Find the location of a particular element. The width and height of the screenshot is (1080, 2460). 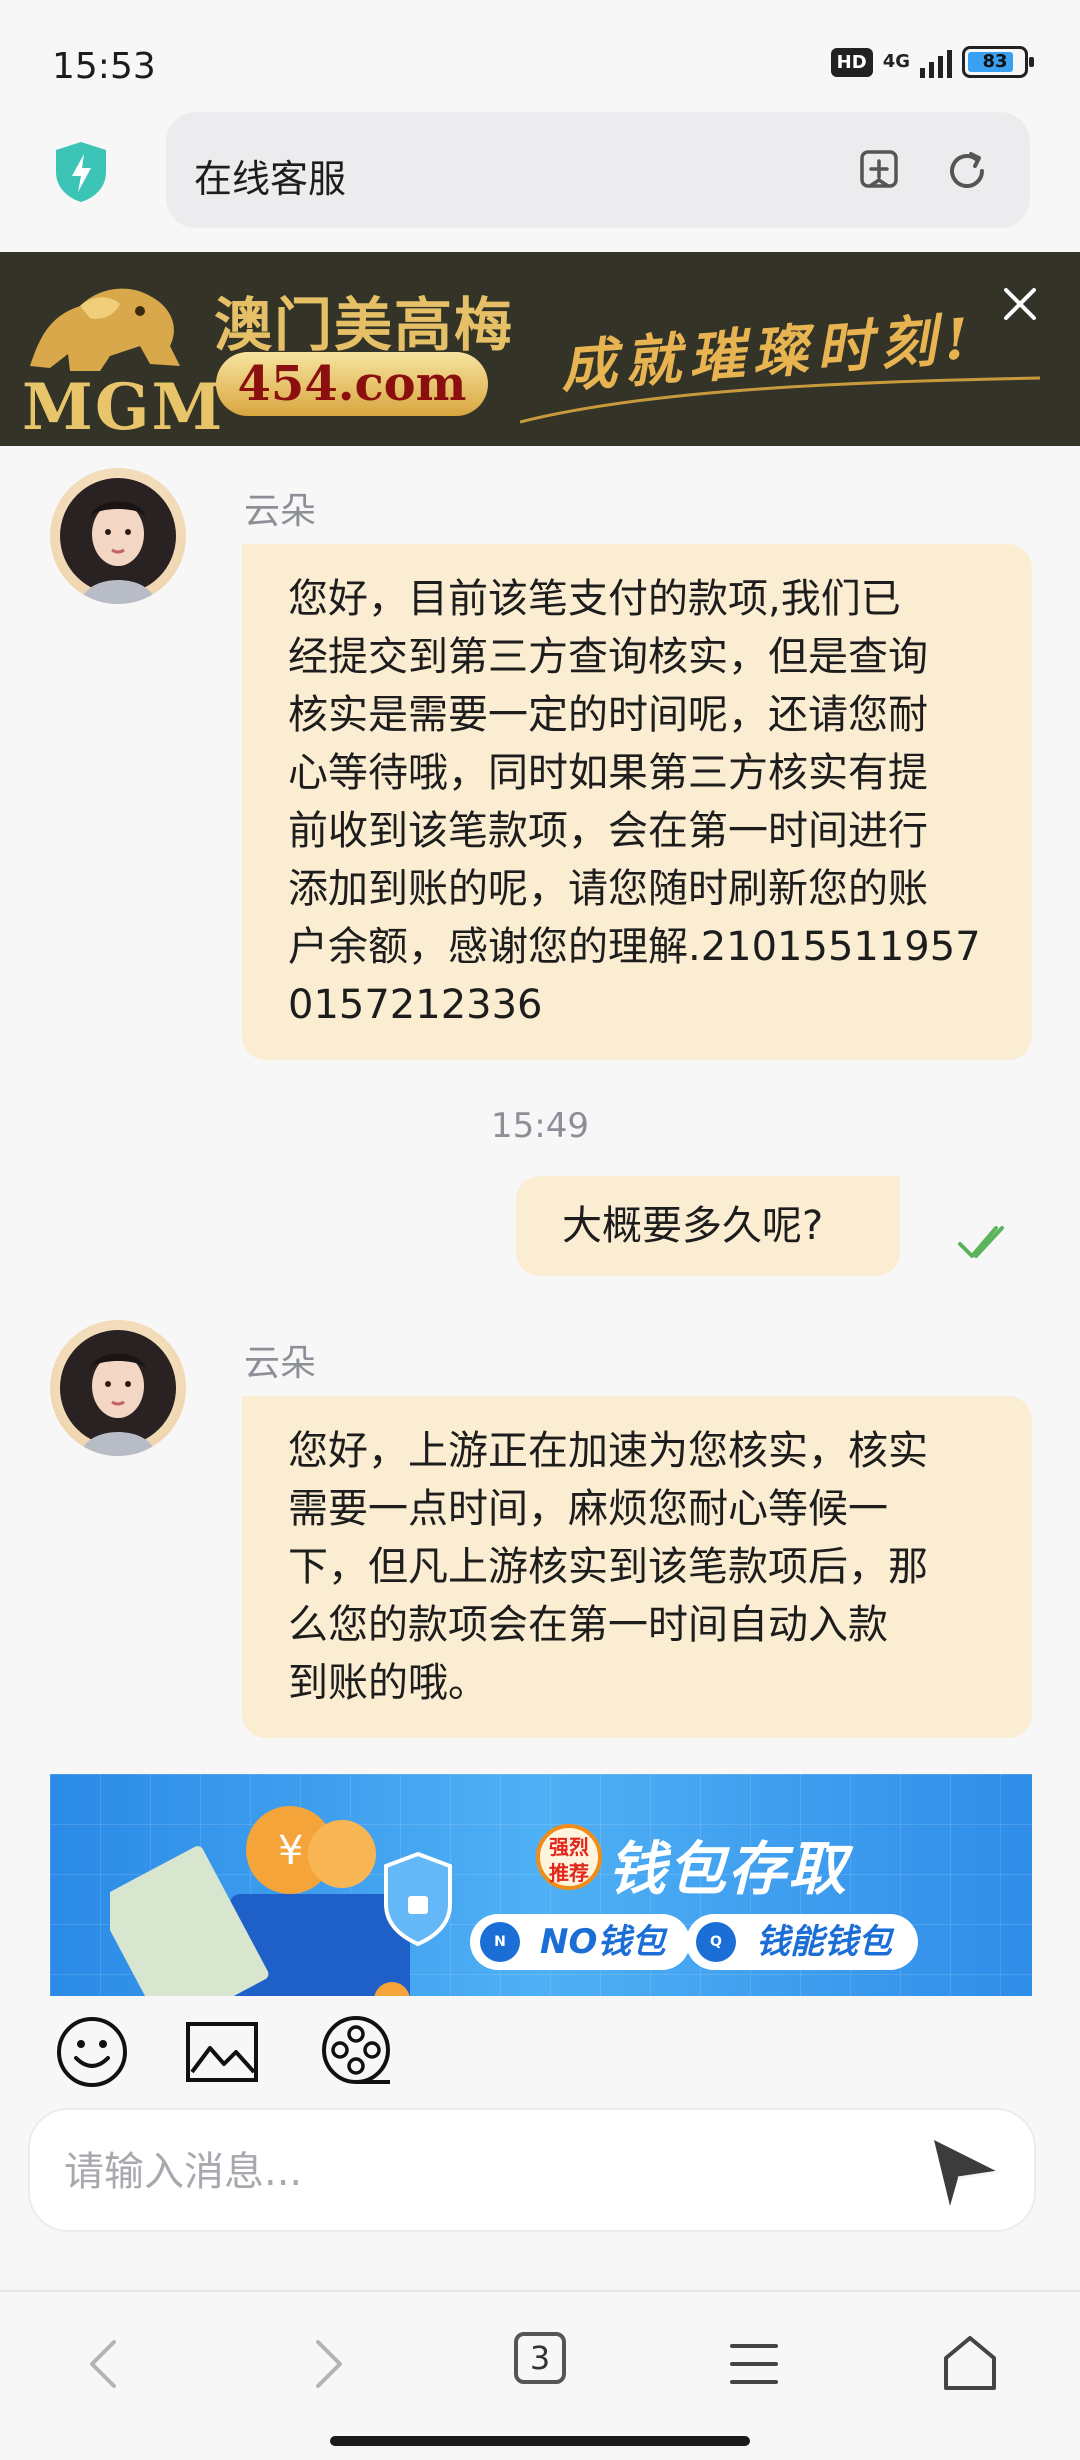

browser-top-bar: 在线客服 is located at coordinates (540, 182).